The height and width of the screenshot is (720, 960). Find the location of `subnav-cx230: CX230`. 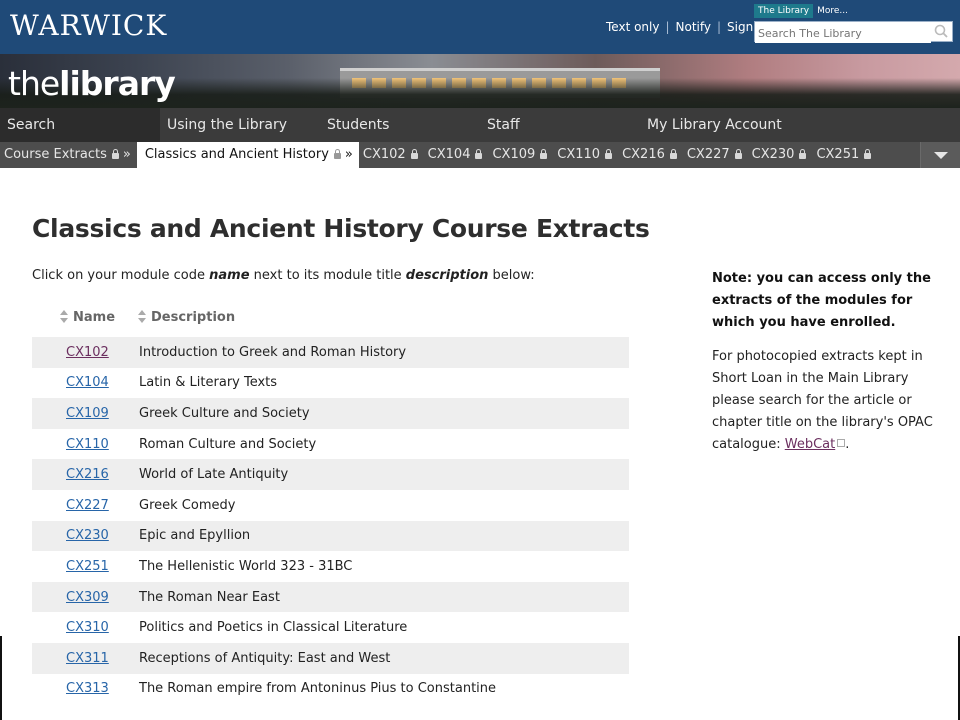

subnav-cx230: CX230 is located at coordinates (780, 155).